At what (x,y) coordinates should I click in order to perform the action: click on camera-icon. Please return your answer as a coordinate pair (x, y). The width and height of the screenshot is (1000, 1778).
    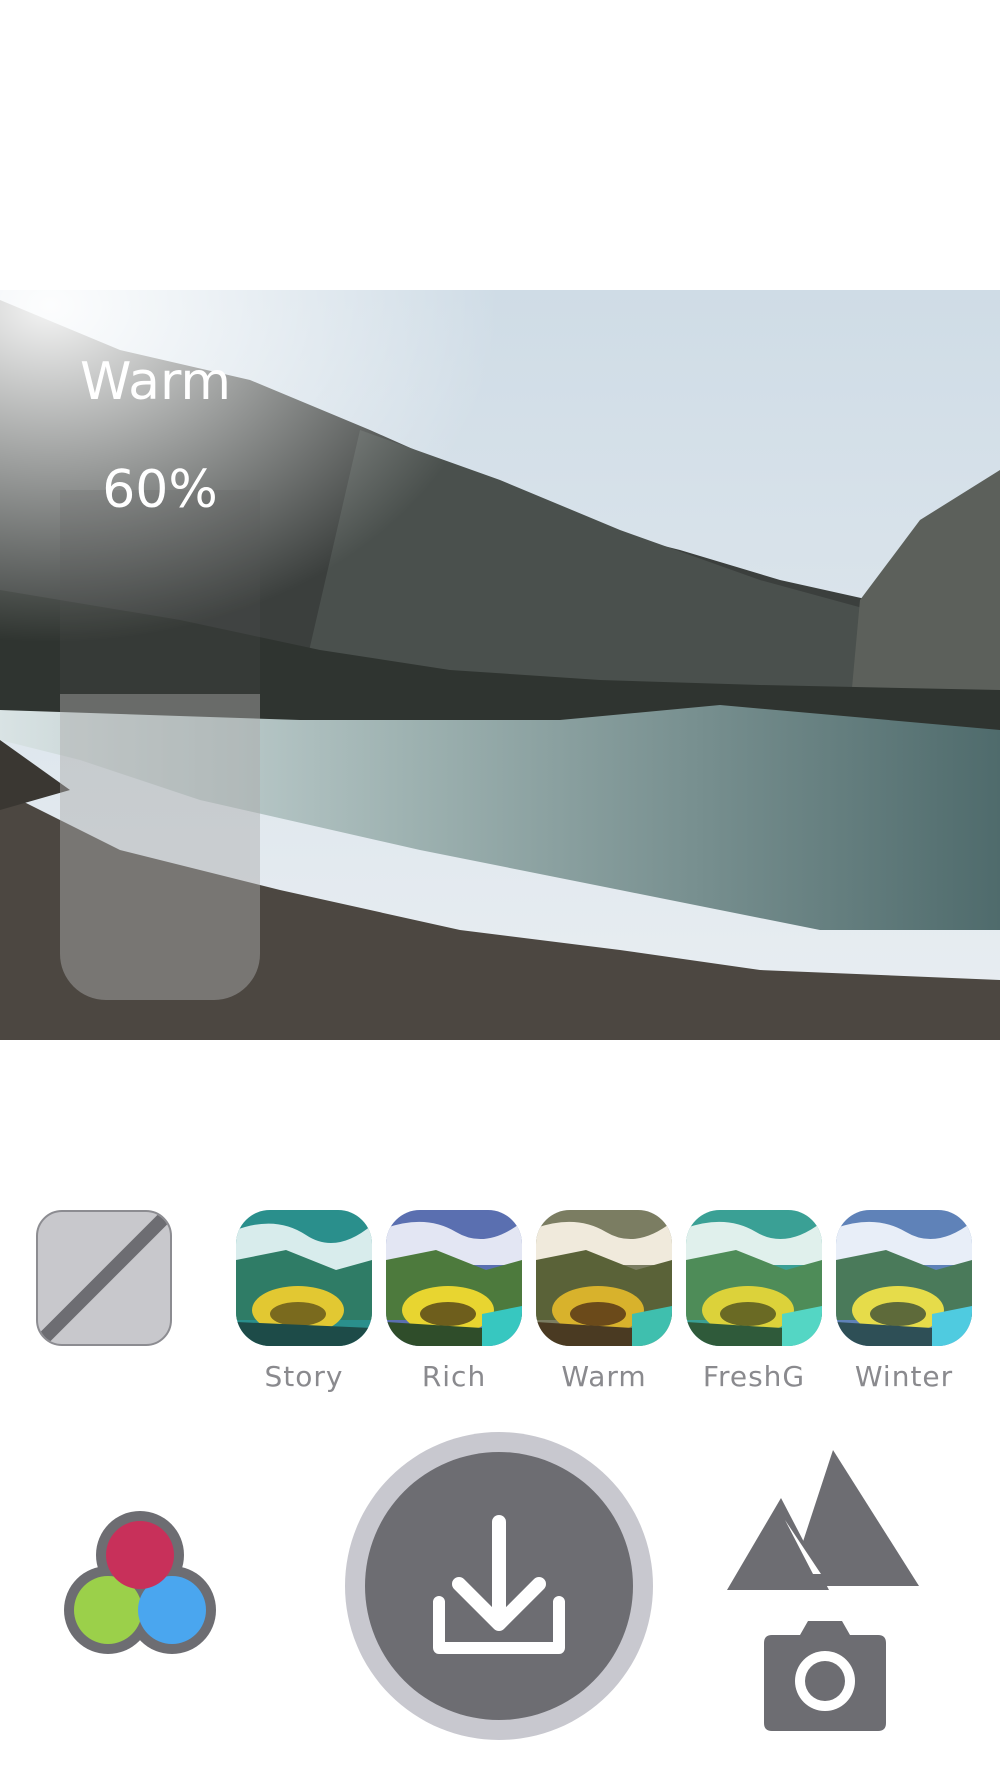
    Looking at the image, I should click on (825, 1676).